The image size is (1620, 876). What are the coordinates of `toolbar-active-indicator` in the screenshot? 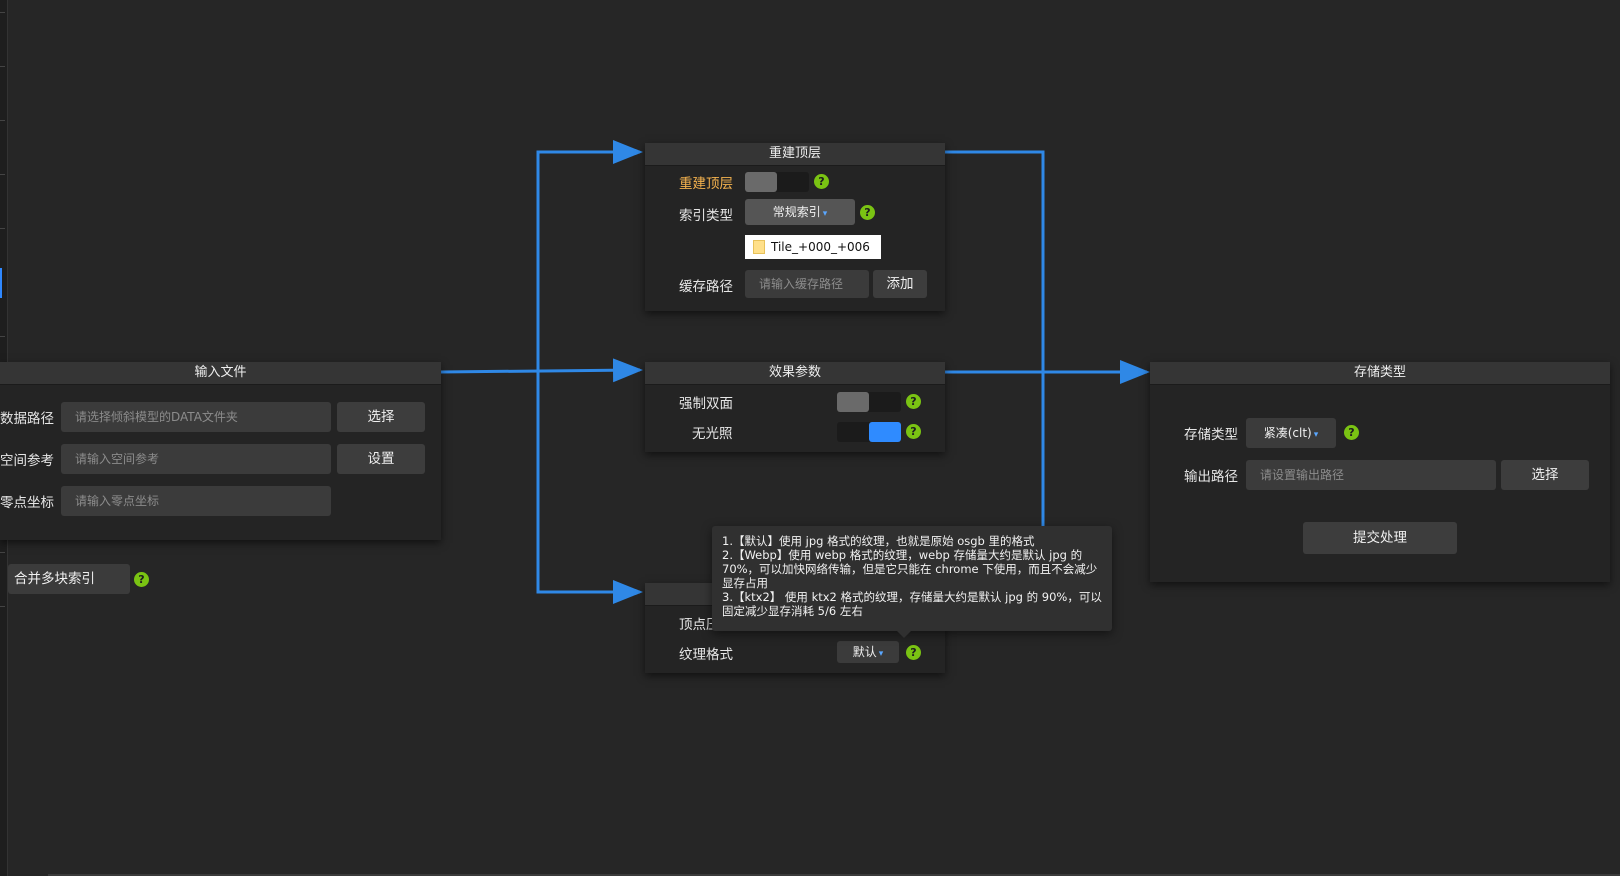 It's located at (1, 283).